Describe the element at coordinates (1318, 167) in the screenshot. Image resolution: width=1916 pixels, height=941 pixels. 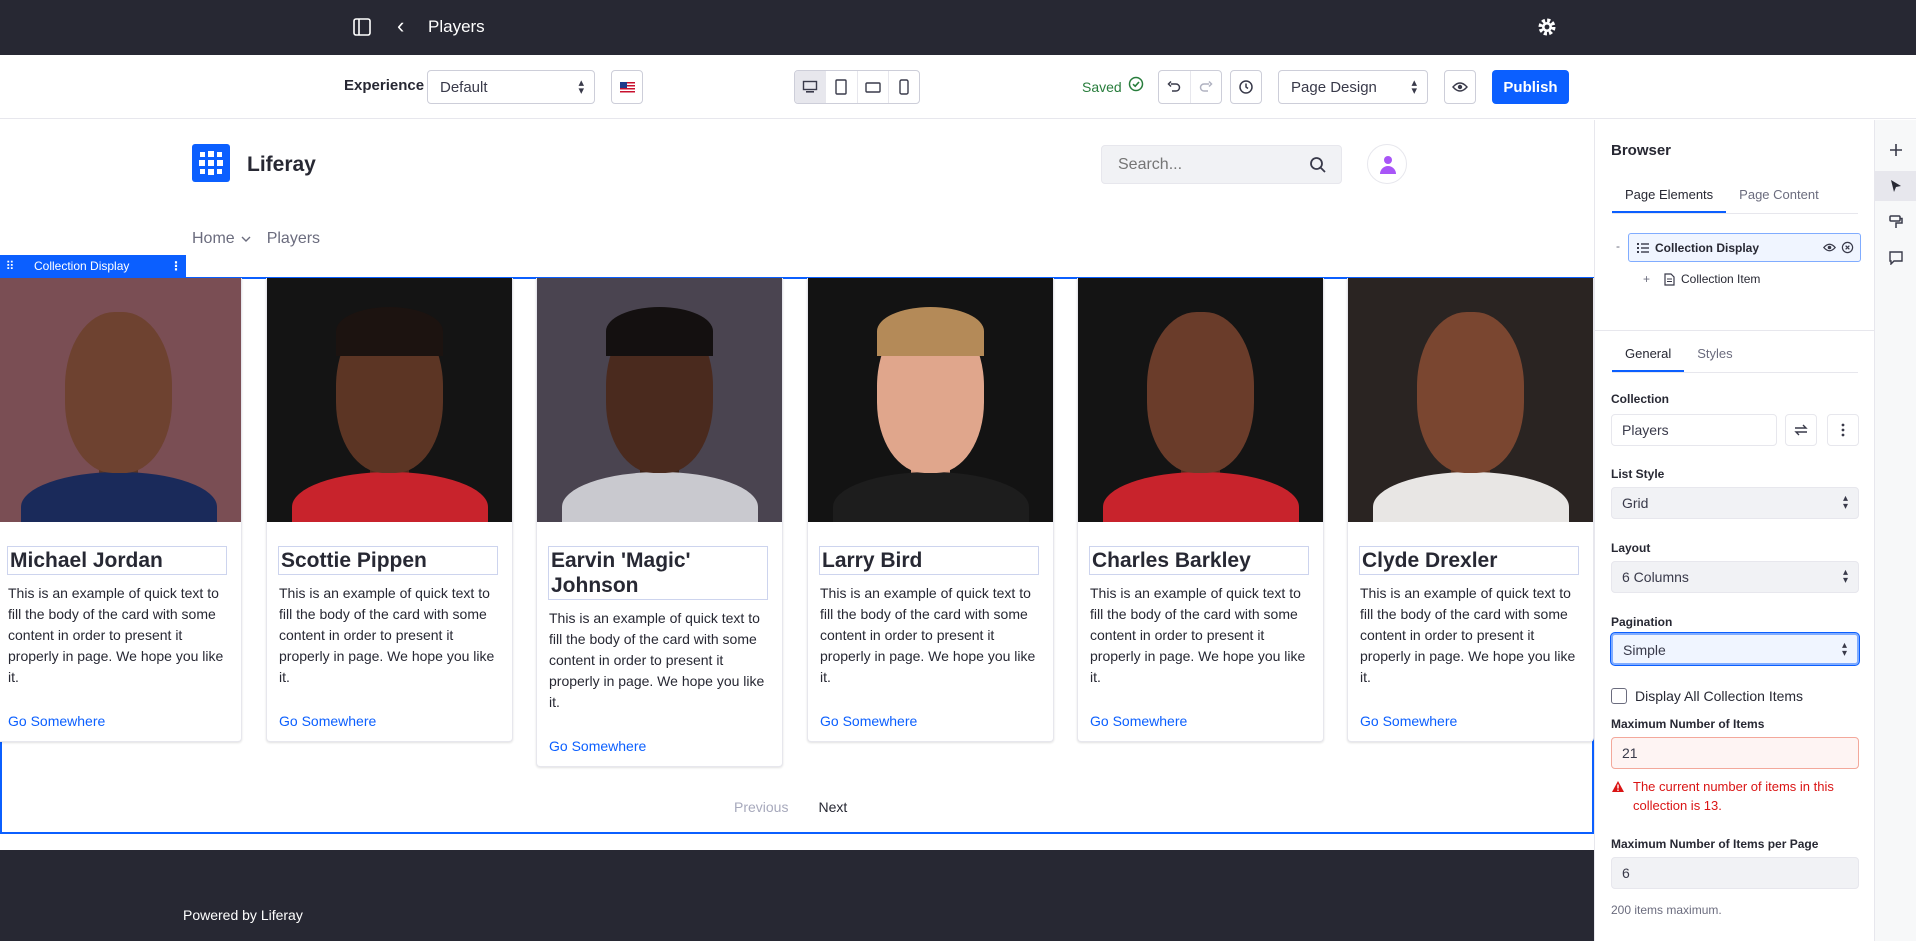
I see `search-icon` at that location.